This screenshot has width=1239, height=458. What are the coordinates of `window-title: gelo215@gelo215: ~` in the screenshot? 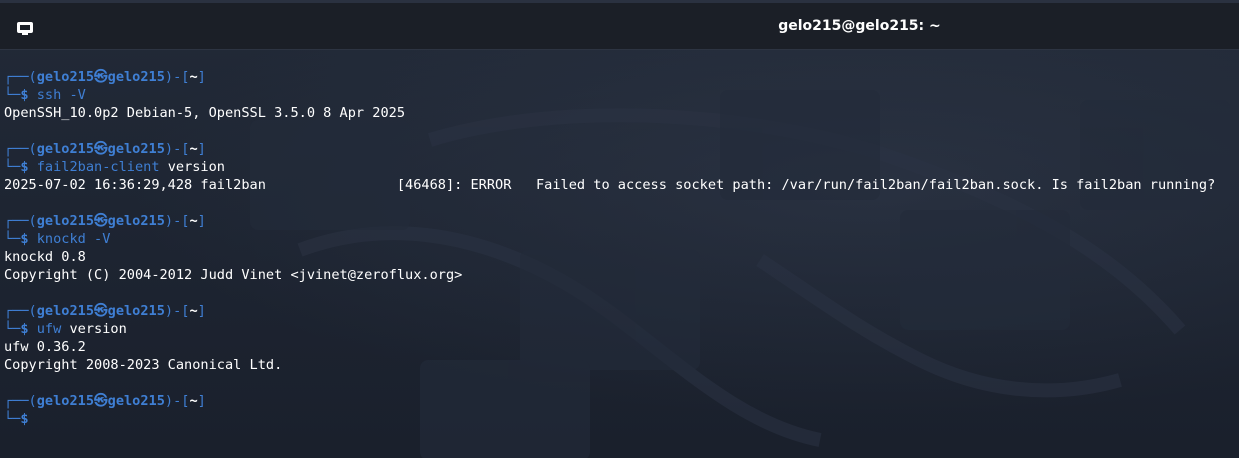 It's located at (859, 26).